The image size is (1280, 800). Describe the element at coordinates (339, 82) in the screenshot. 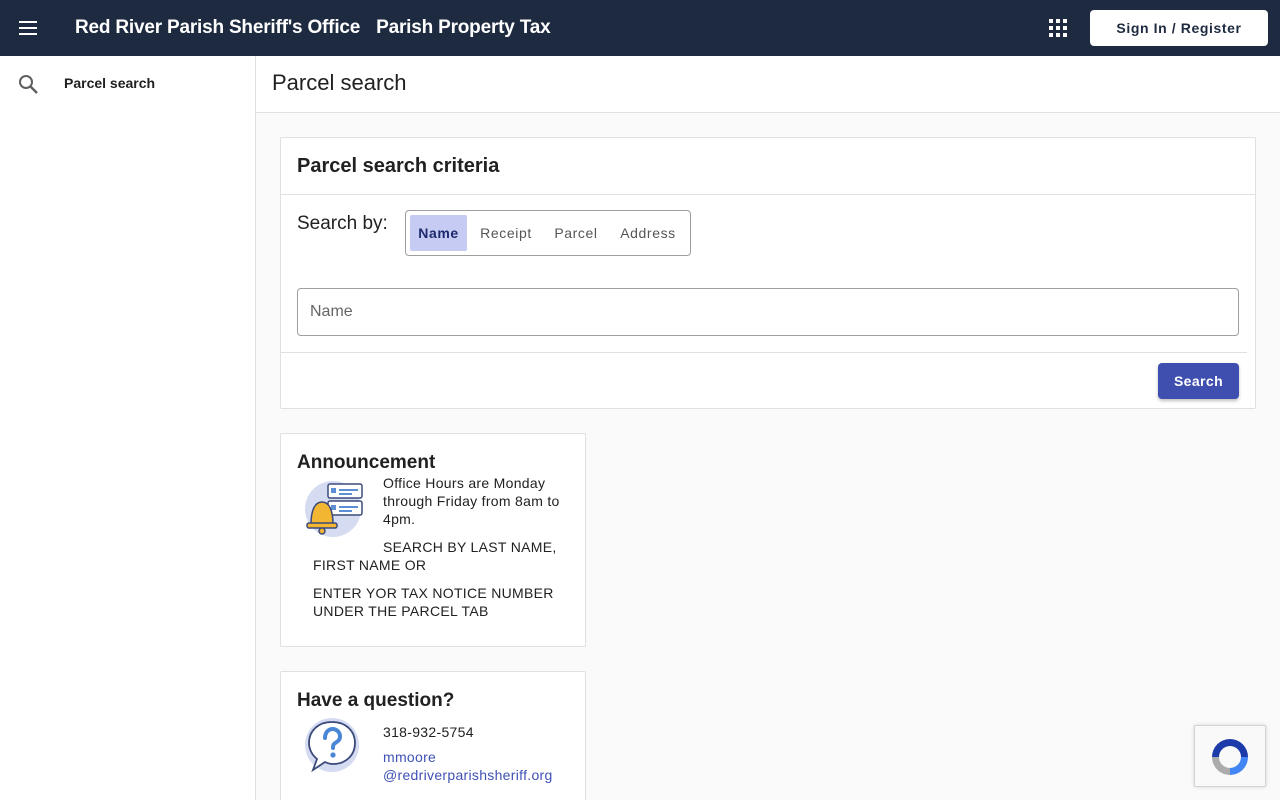

I see `page-title: Parcel search` at that location.